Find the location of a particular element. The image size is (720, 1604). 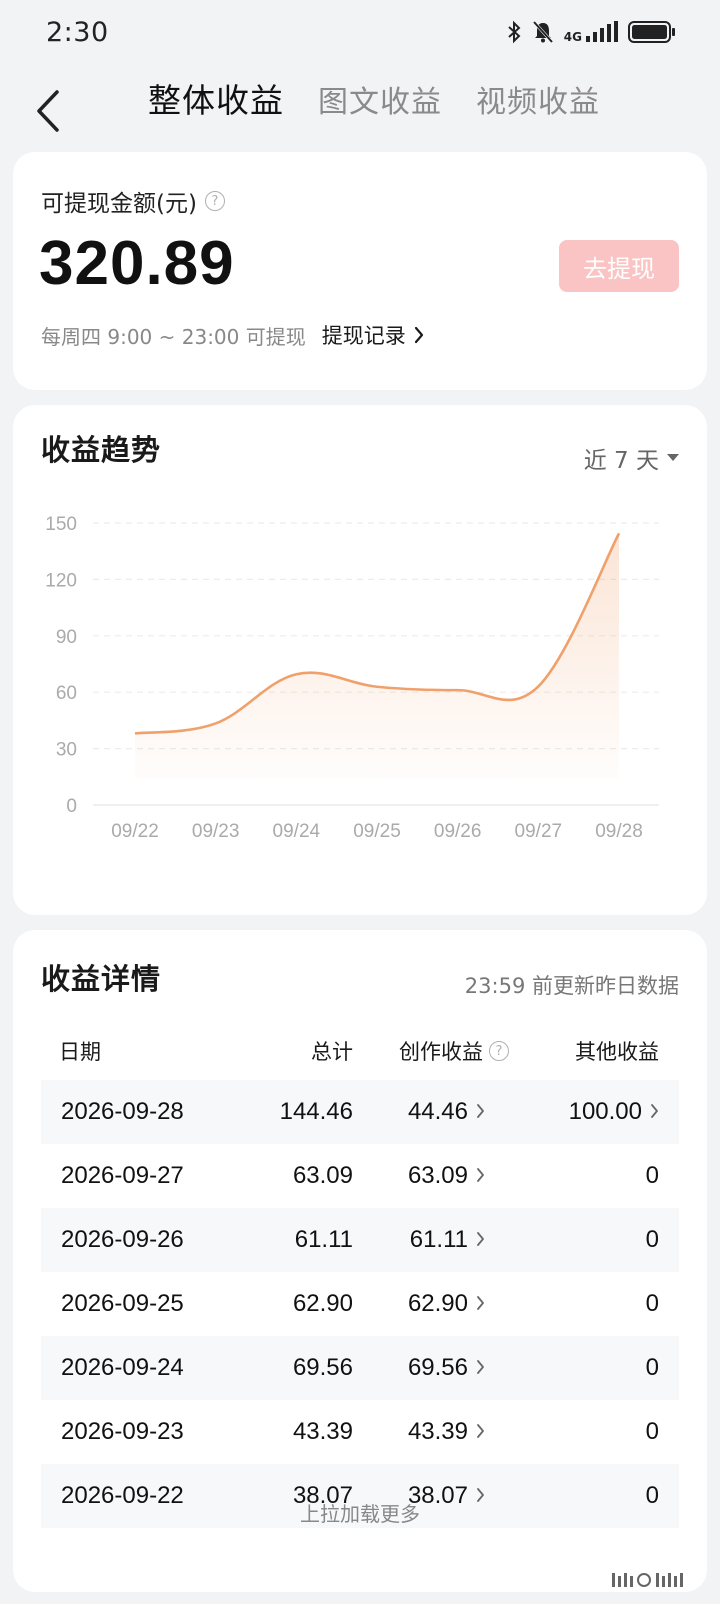

row-create-earnings: 69.56 is located at coordinates (446, 1368).